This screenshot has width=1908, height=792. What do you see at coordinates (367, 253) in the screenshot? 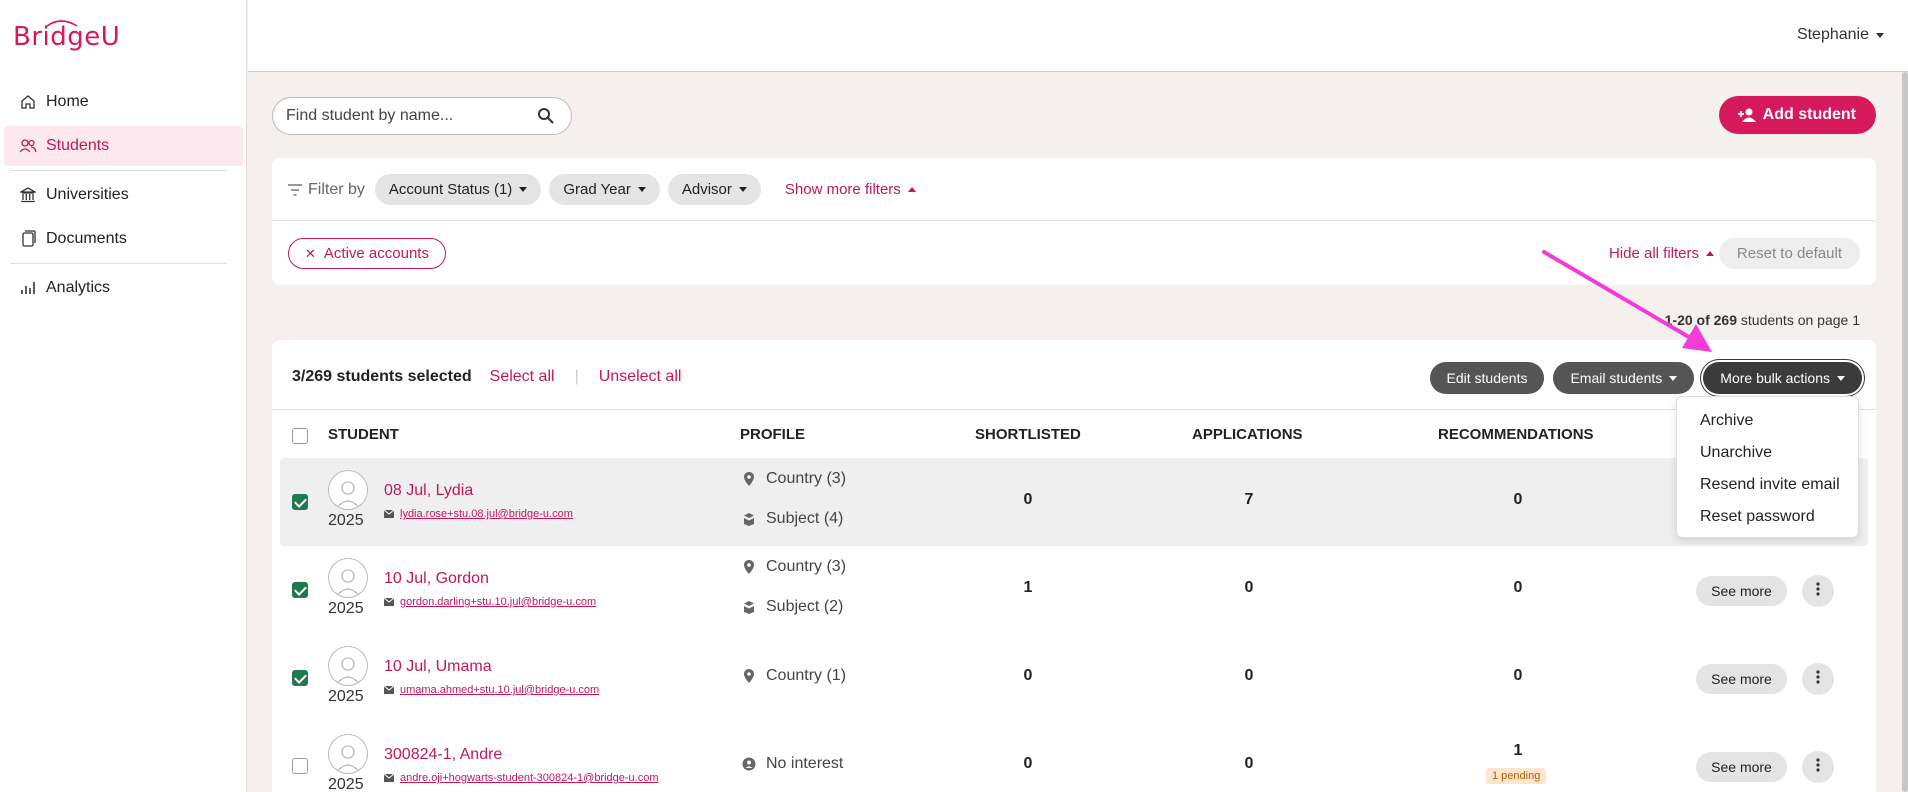
I see `active-accounts-filter-chip: ✕ Active accounts` at bounding box center [367, 253].